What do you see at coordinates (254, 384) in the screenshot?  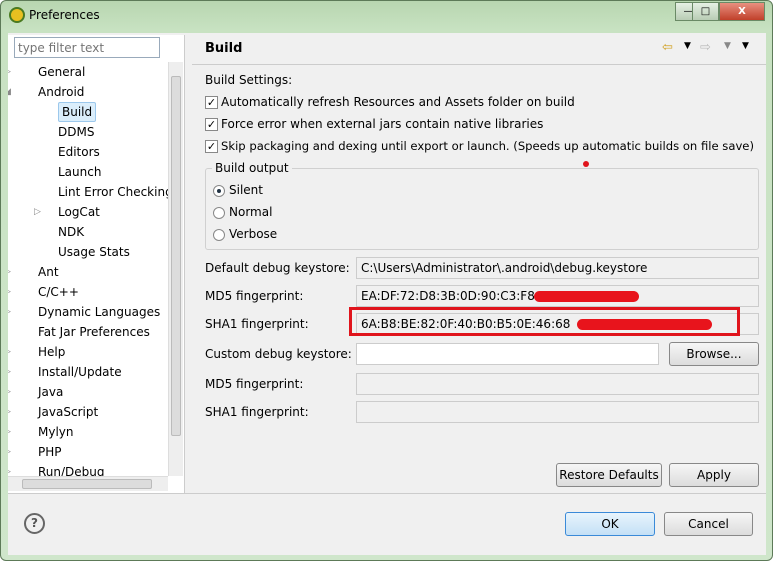 I see `custom-md5-label: MD5 fingerprint:` at bounding box center [254, 384].